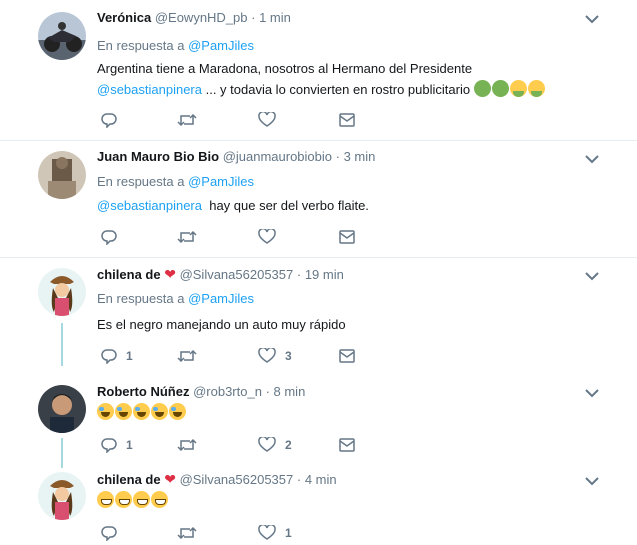 This screenshot has height=545, width=637. What do you see at coordinates (288, 356) in the screenshot?
I see `like-count: 3` at bounding box center [288, 356].